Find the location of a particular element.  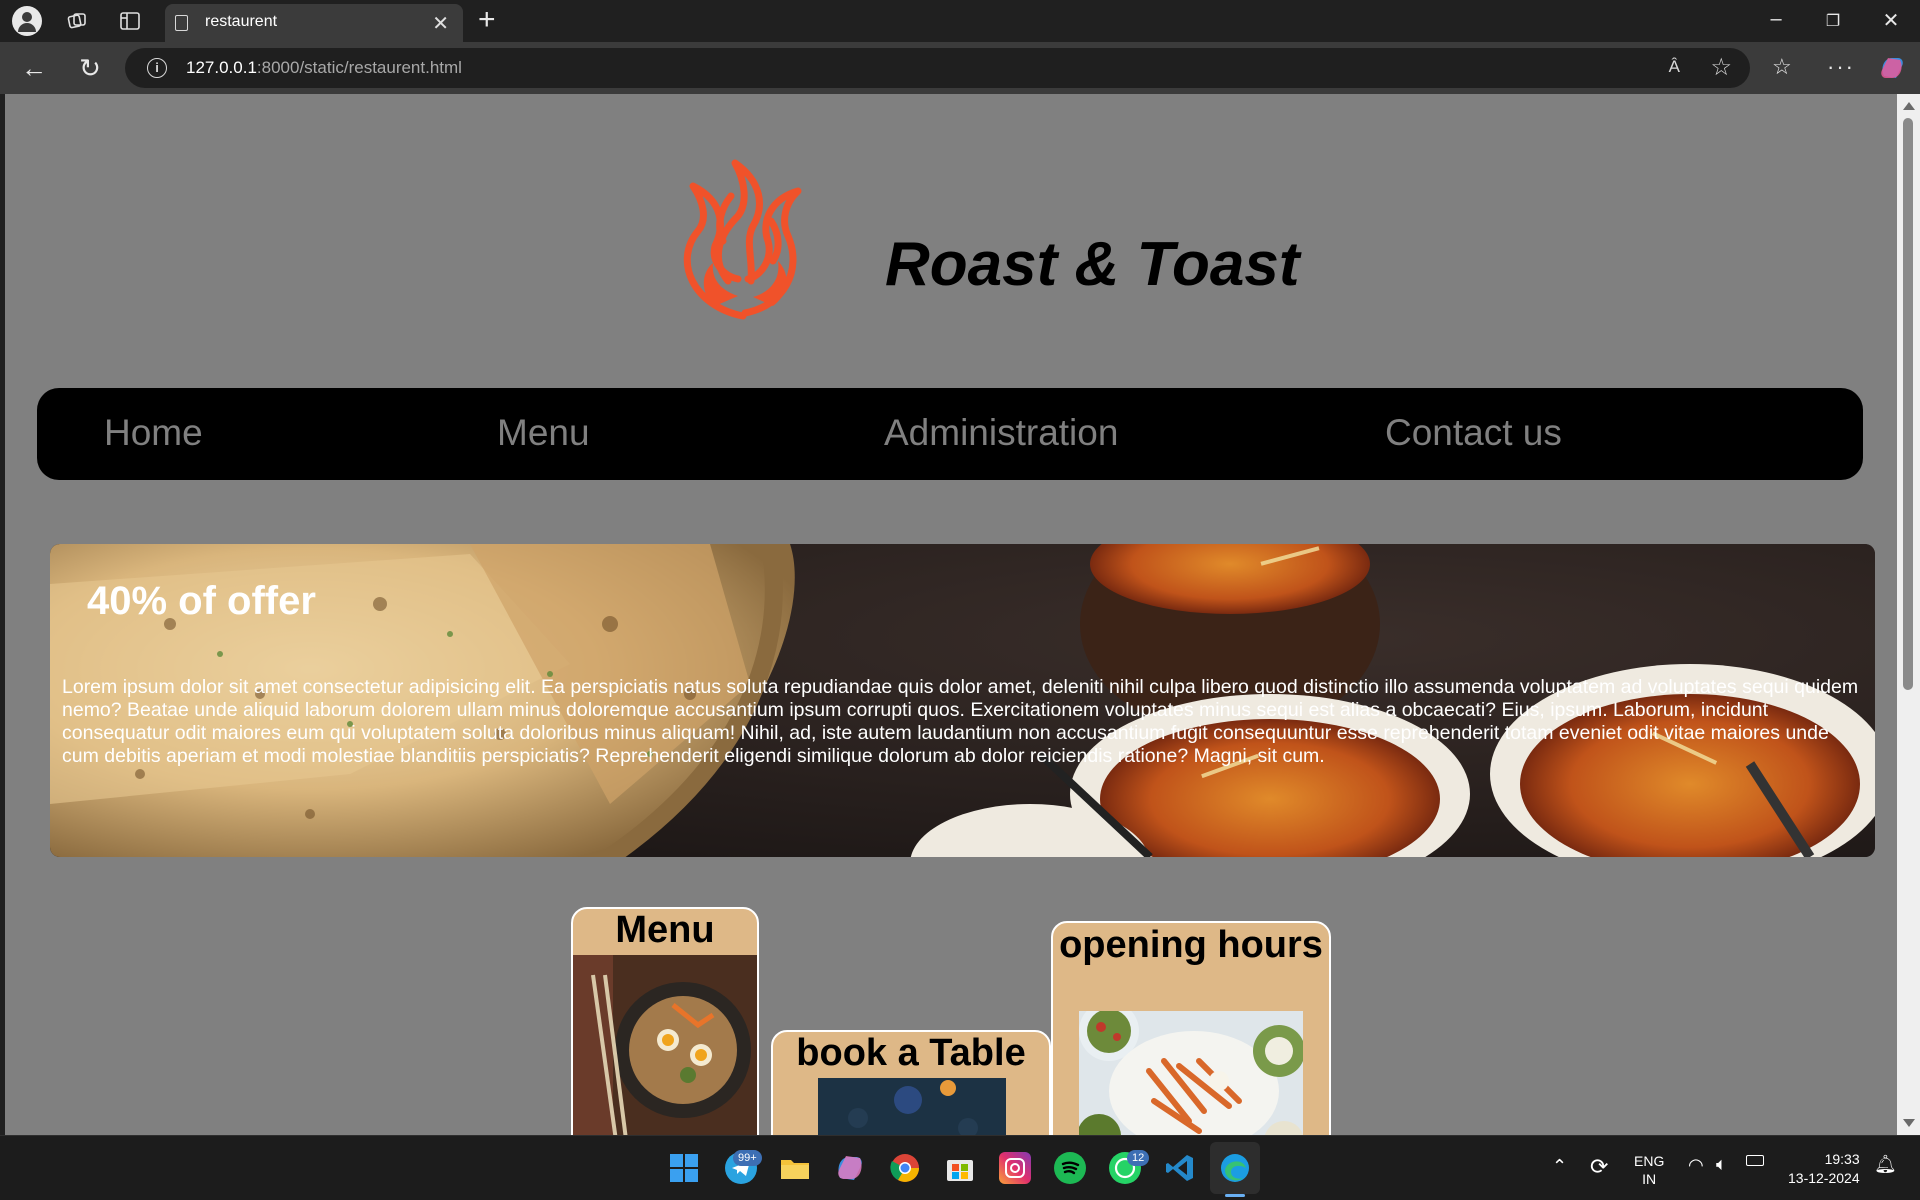

noodle-bowl-image is located at coordinates (665, 1045).